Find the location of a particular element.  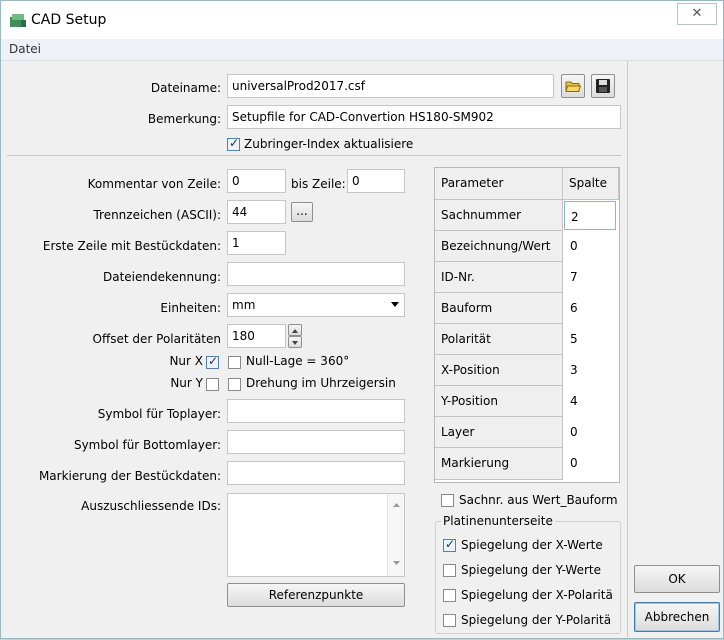

grid-row-name: Polarität is located at coordinates (499, 339).